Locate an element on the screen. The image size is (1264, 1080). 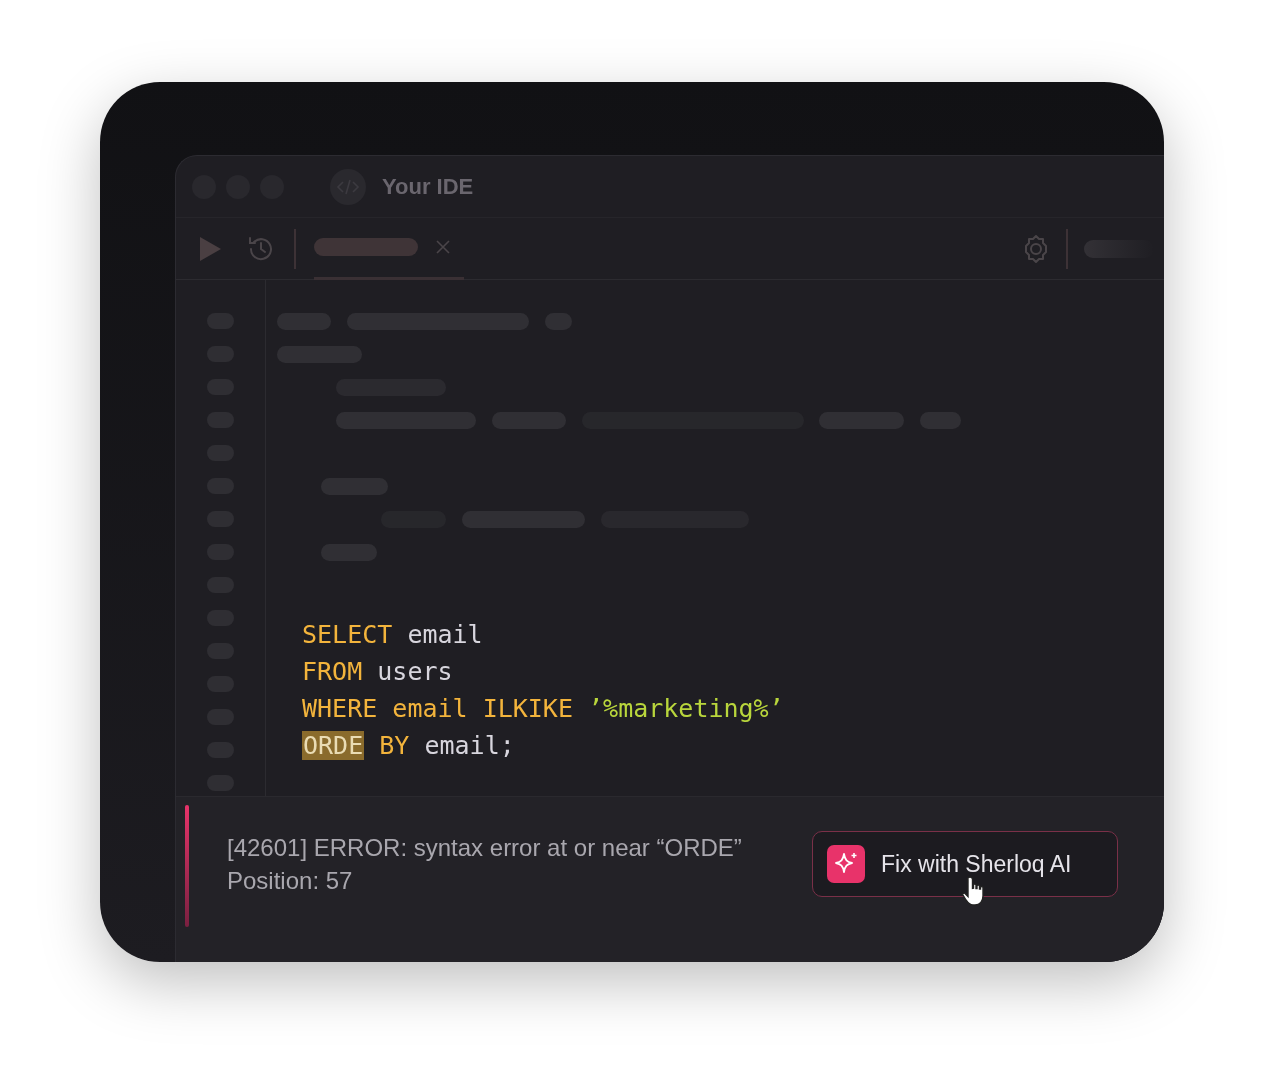
code-line: SELECT email is located at coordinates (392, 635).